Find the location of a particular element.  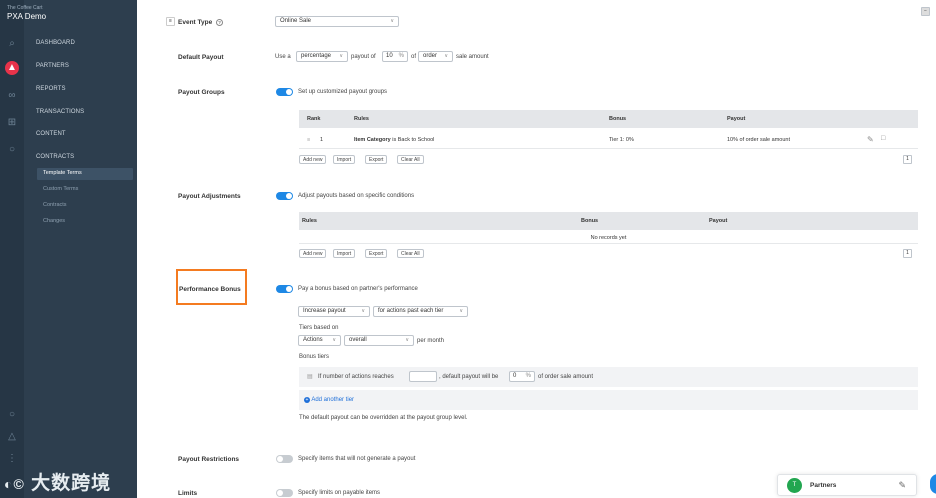

partners-chat-widget: T Partners ✎ is located at coordinates (847, 485).